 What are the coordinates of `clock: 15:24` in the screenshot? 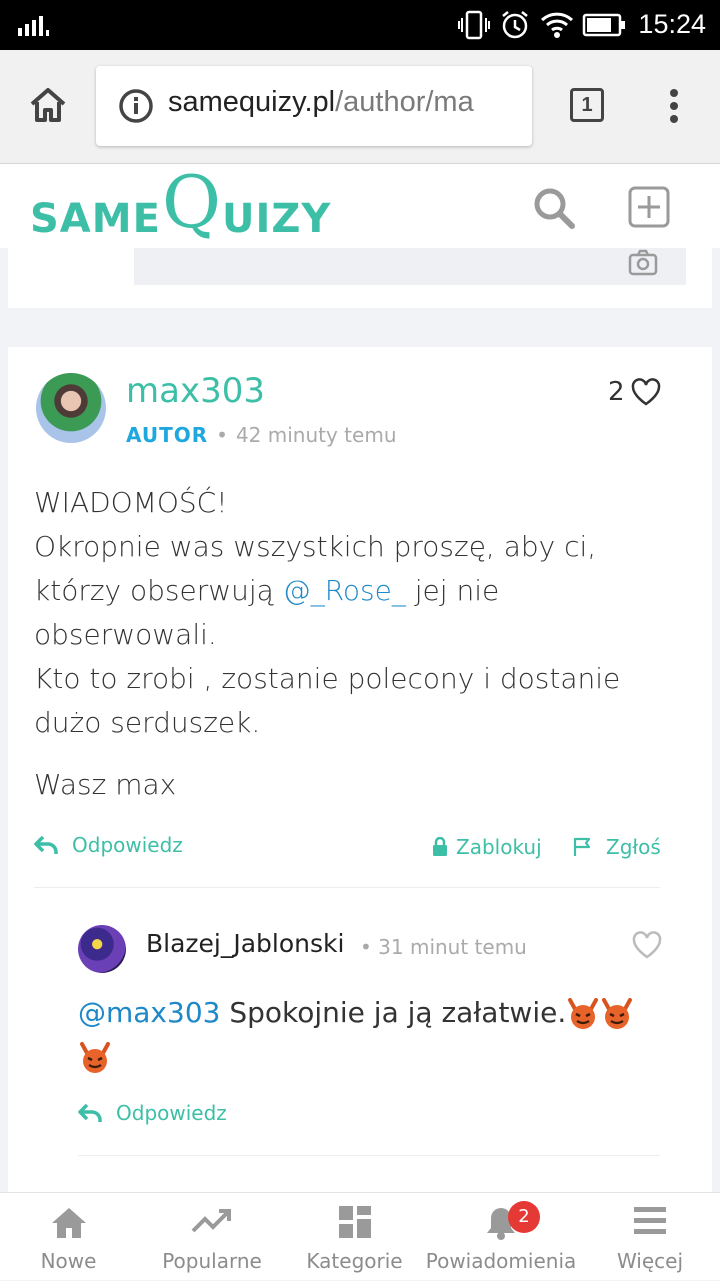 It's located at (672, 24).